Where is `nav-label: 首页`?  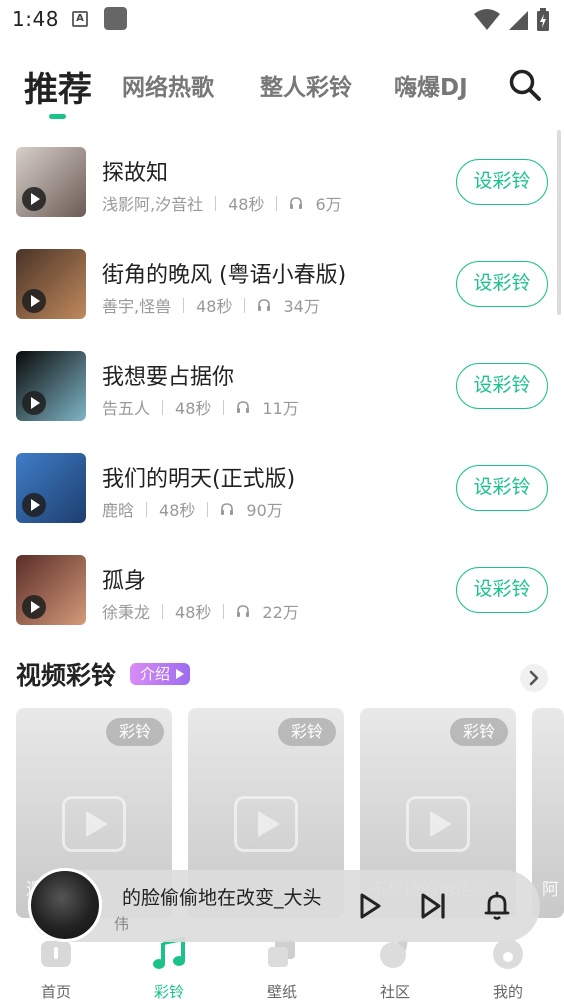
nav-label: 首页 is located at coordinates (55, 992).